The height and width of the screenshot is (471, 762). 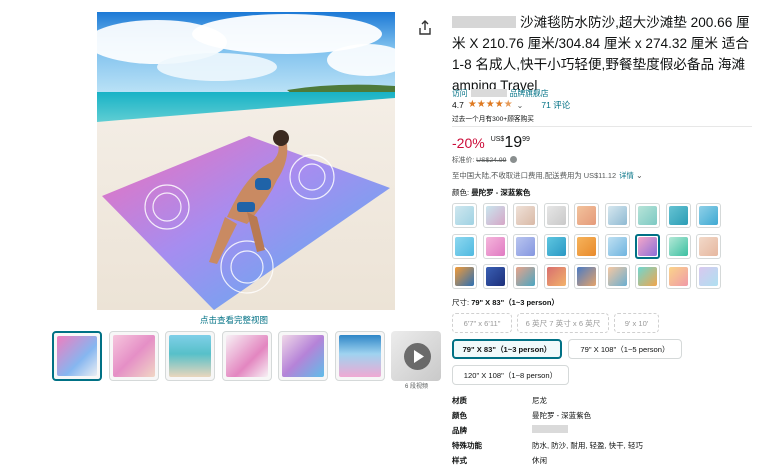 I want to click on size-option-disabled: 6 英尺 7 英寸 x 6 英尺, so click(x=563, y=323).